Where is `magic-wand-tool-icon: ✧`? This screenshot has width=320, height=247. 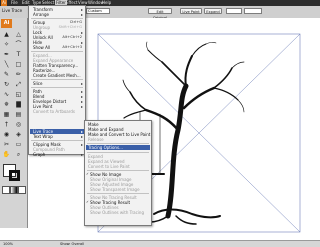 magic-wand-tool-icon: ✧ is located at coordinates (6, 44).